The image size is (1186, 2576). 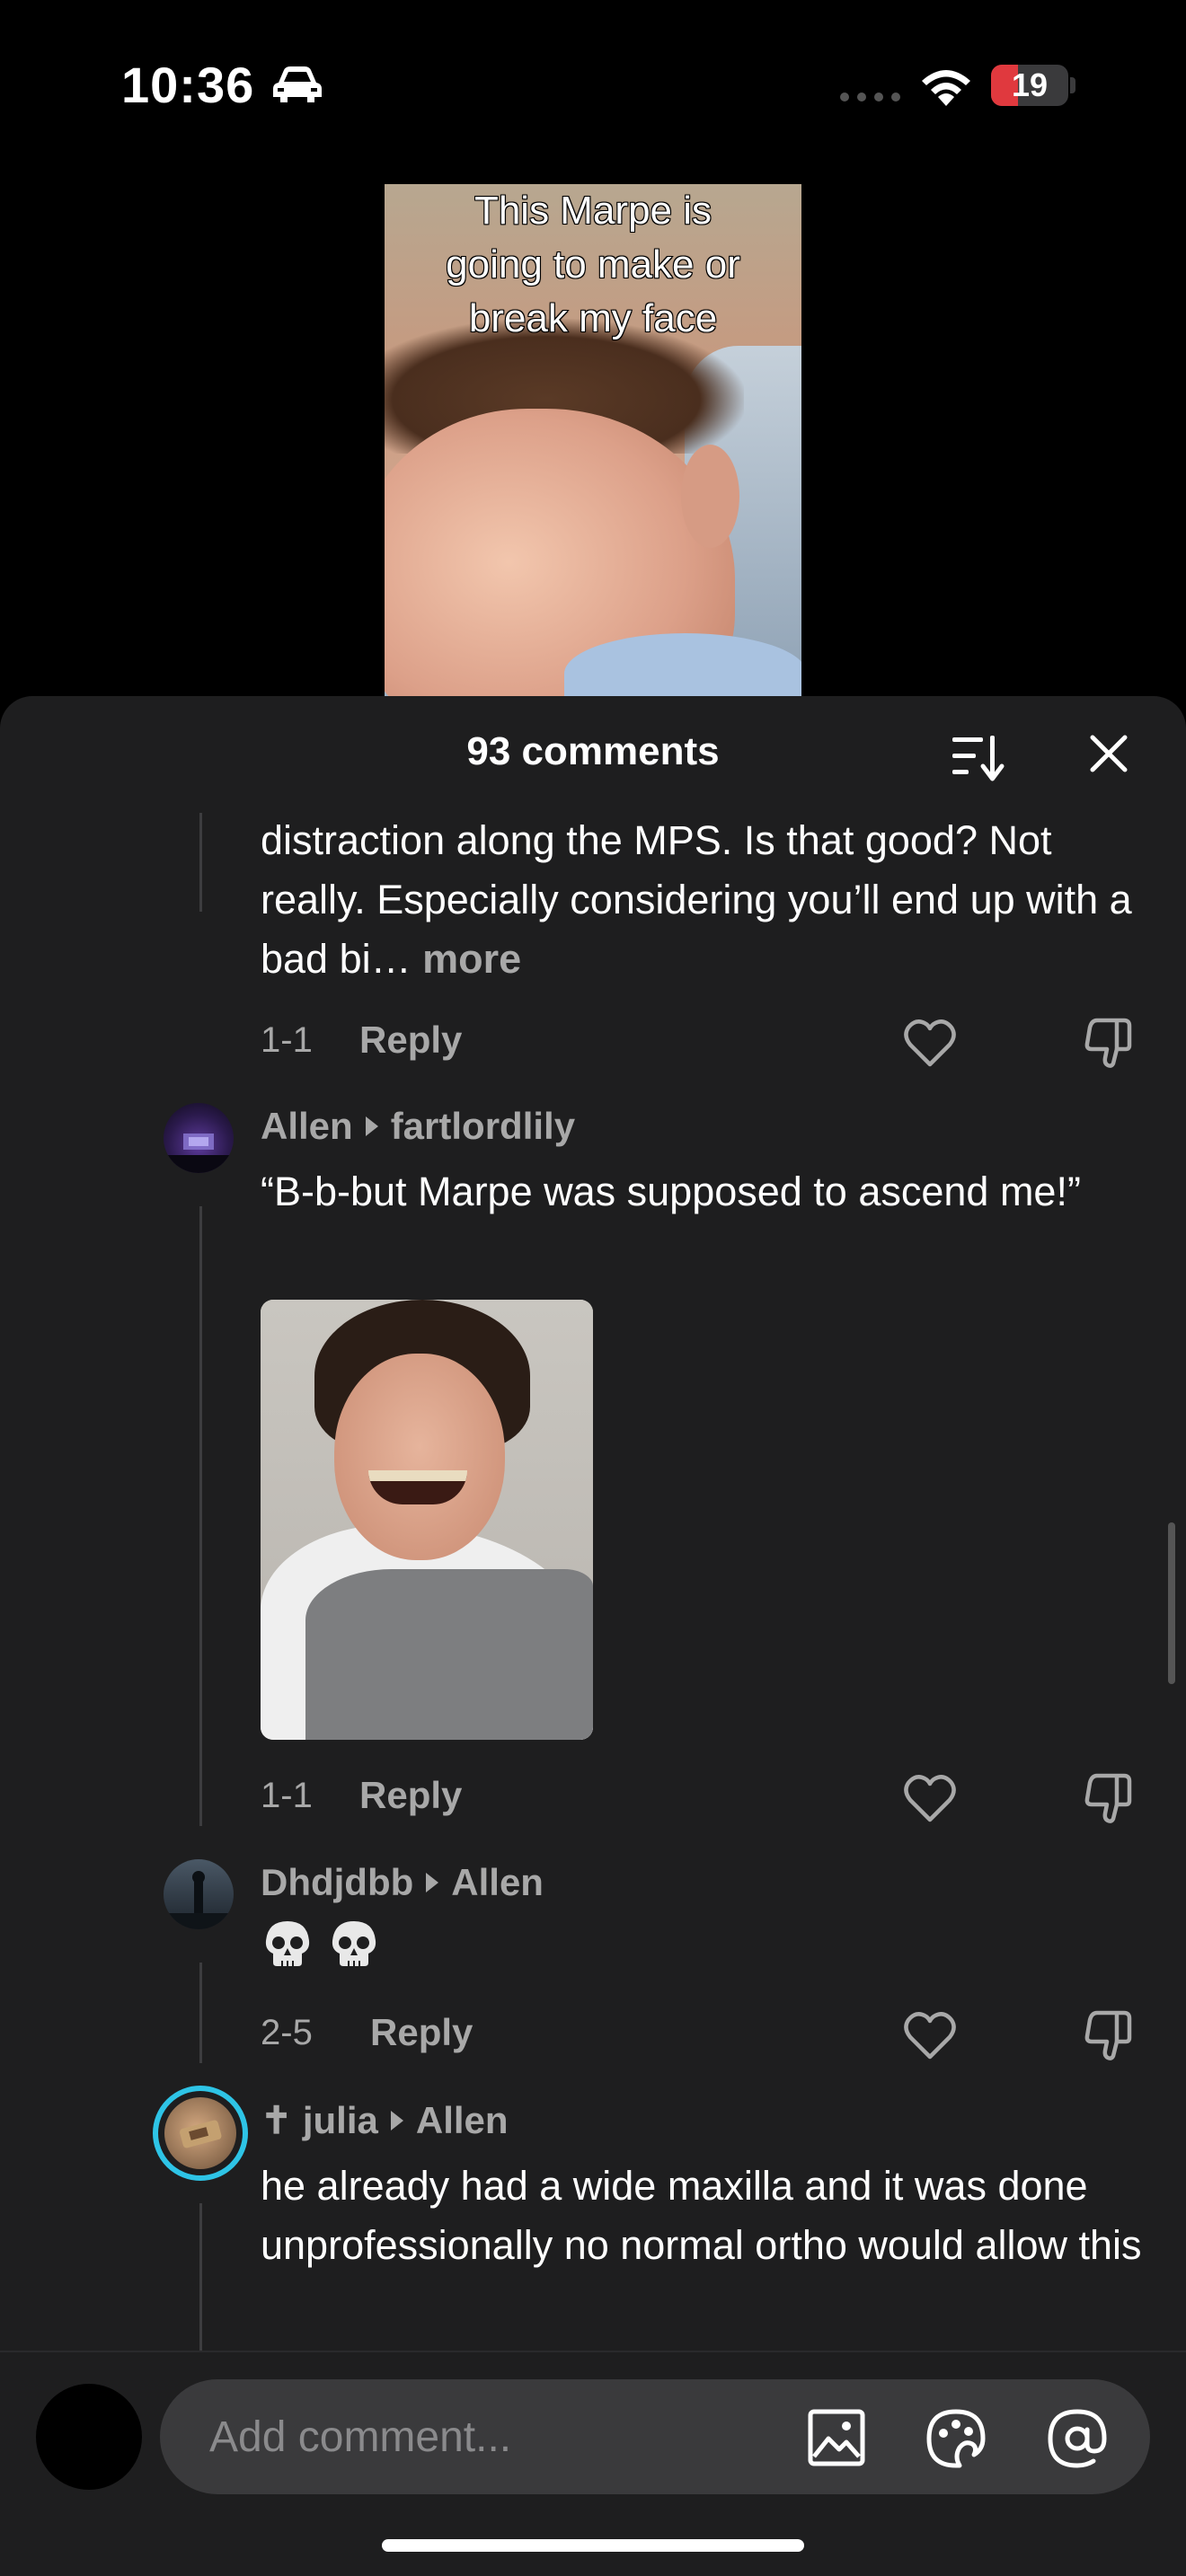 What do you see at coordinates (593, 2545) in the screenshot?
I see `home-indicator` at bounding box center [593, 2545].